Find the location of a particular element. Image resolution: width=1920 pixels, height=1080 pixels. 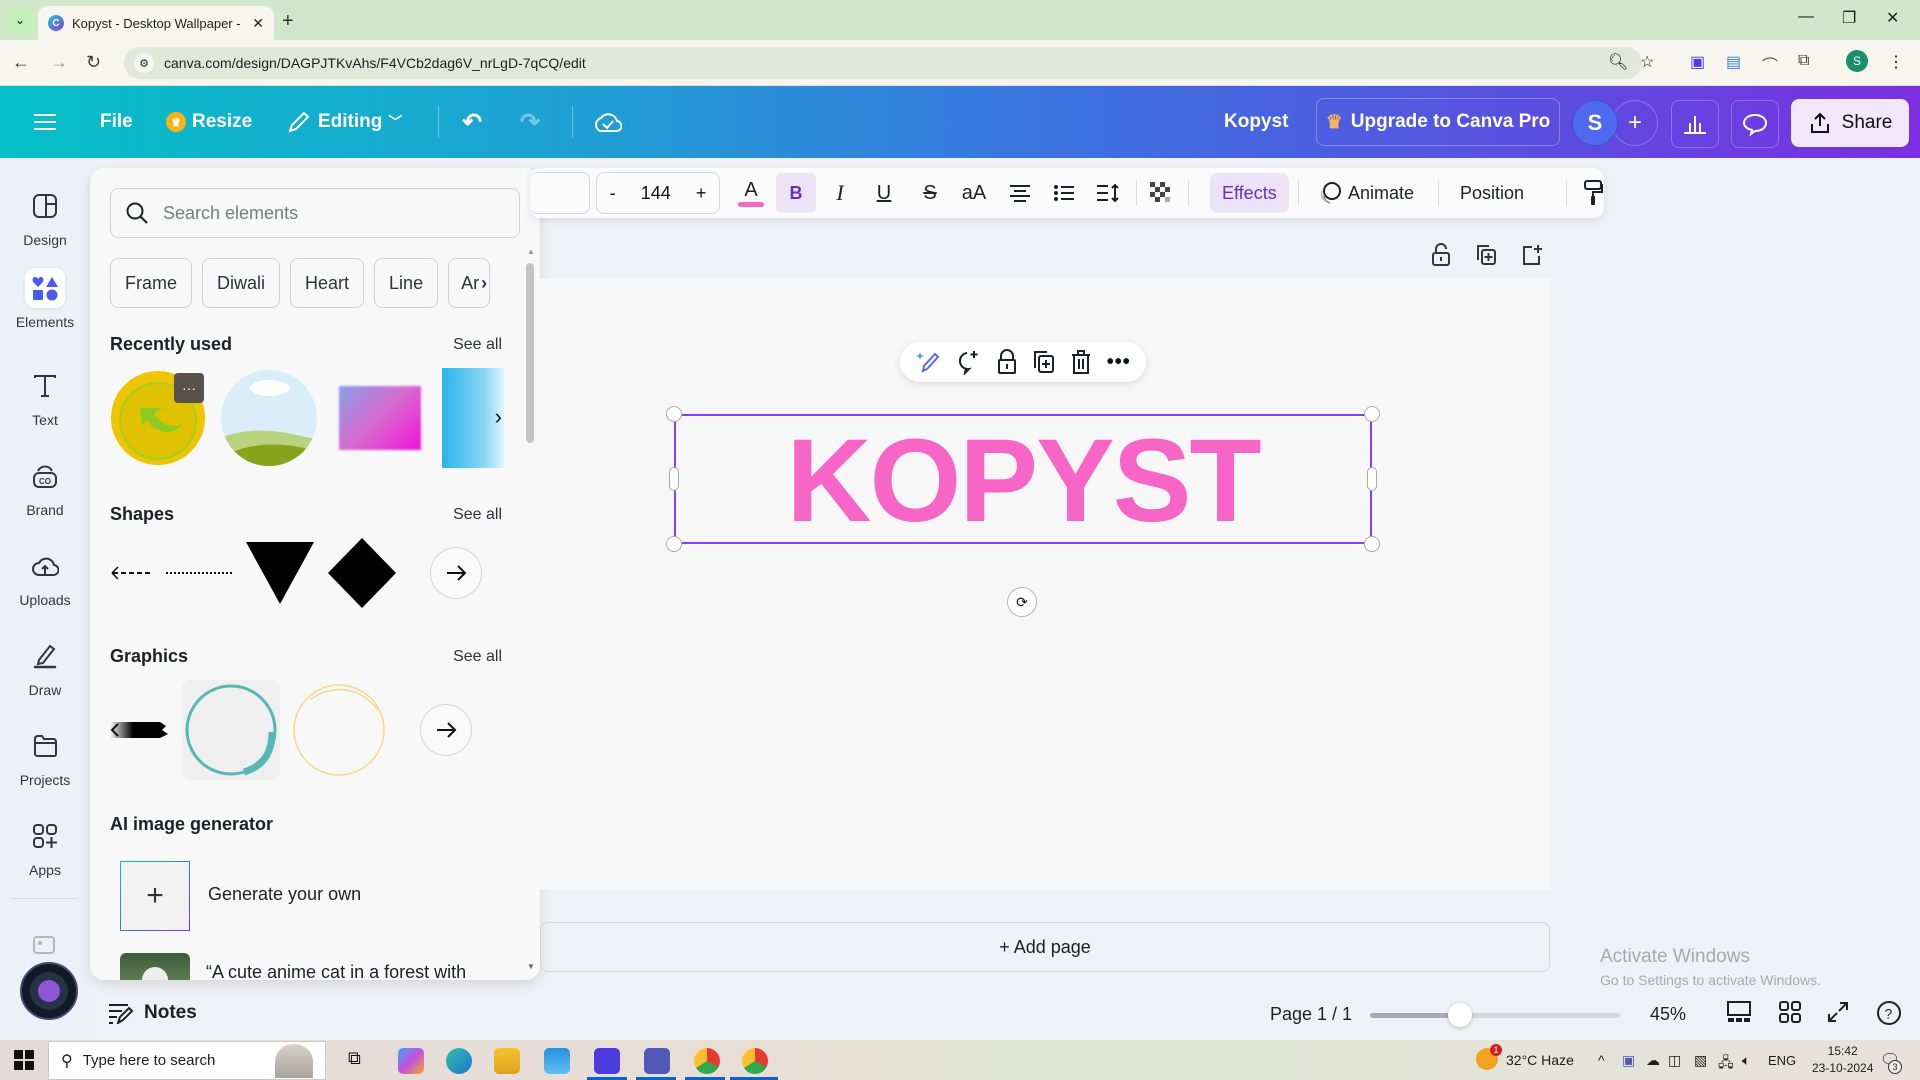

recent-item-yellow-circle: ··· is located at coordinates (159, 418).